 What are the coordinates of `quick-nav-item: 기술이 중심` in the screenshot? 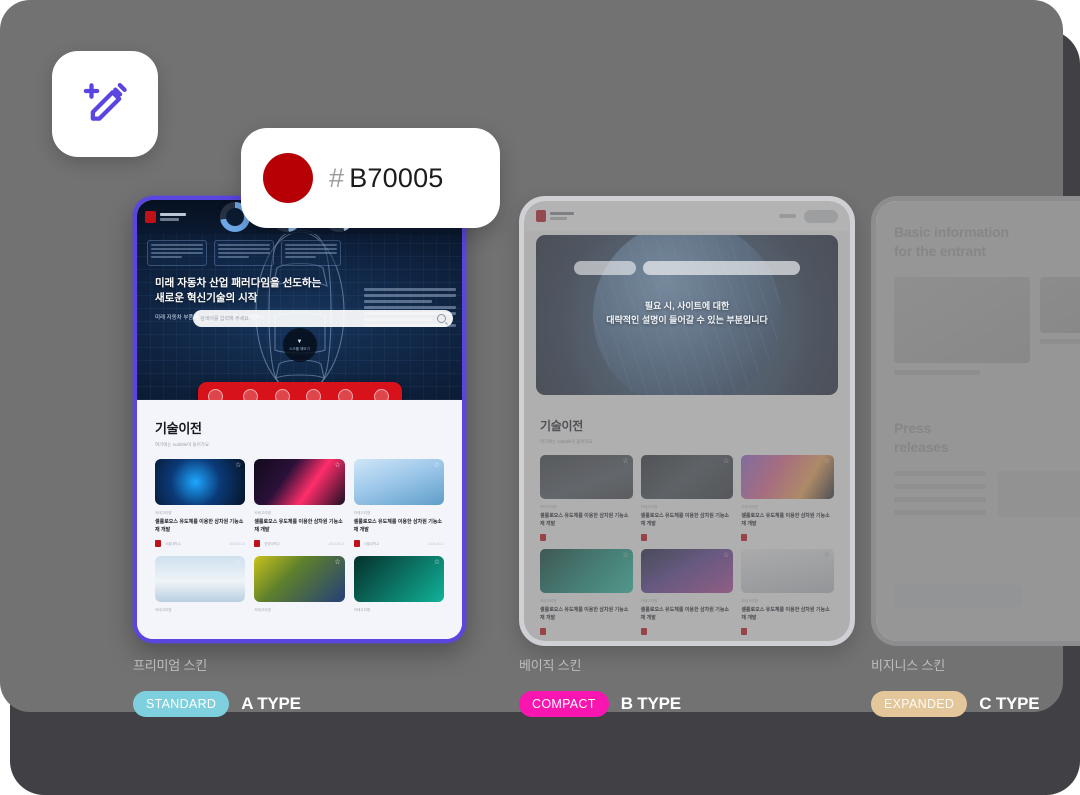 It's located at (346, 394).